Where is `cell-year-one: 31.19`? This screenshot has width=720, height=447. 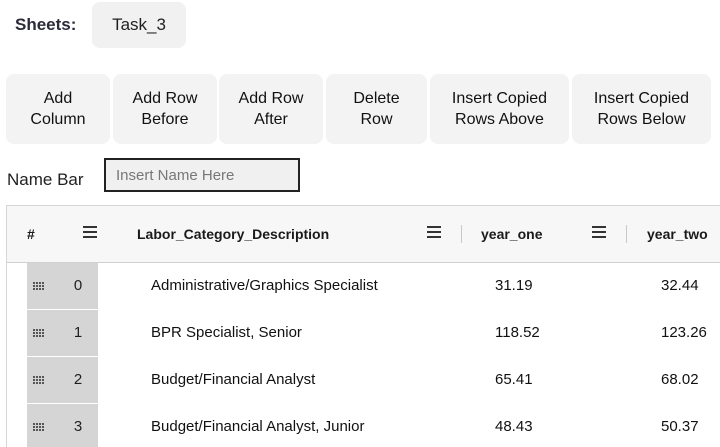 cell-year-one: 31.19 is located at coordinates (514, 286).